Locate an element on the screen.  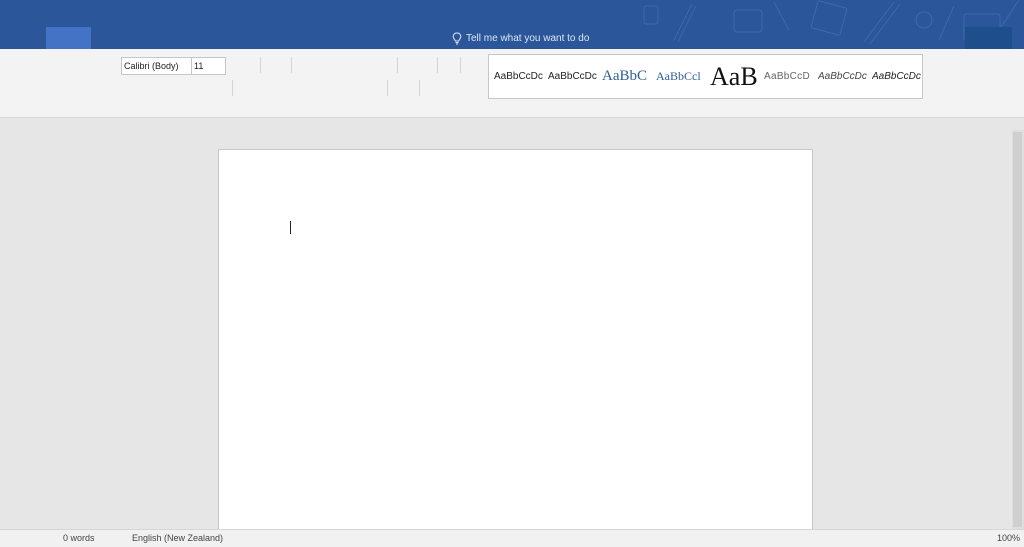
share-button is located at coordinates (988, 38).